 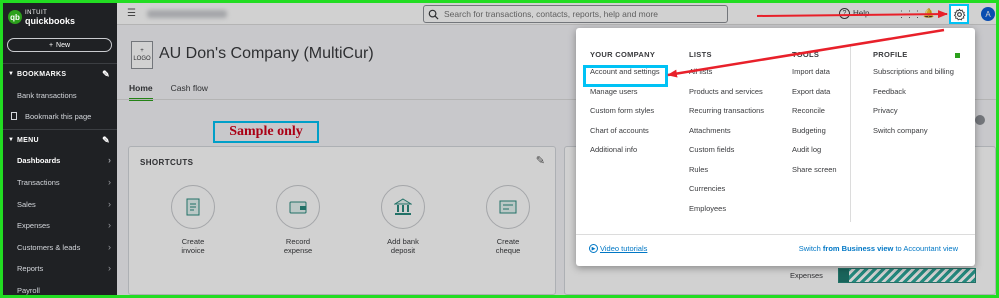 What do you see at coordinates (850, 134) in the screenshot?
I see `menu-column-divider` at bounding box center [850, 134].